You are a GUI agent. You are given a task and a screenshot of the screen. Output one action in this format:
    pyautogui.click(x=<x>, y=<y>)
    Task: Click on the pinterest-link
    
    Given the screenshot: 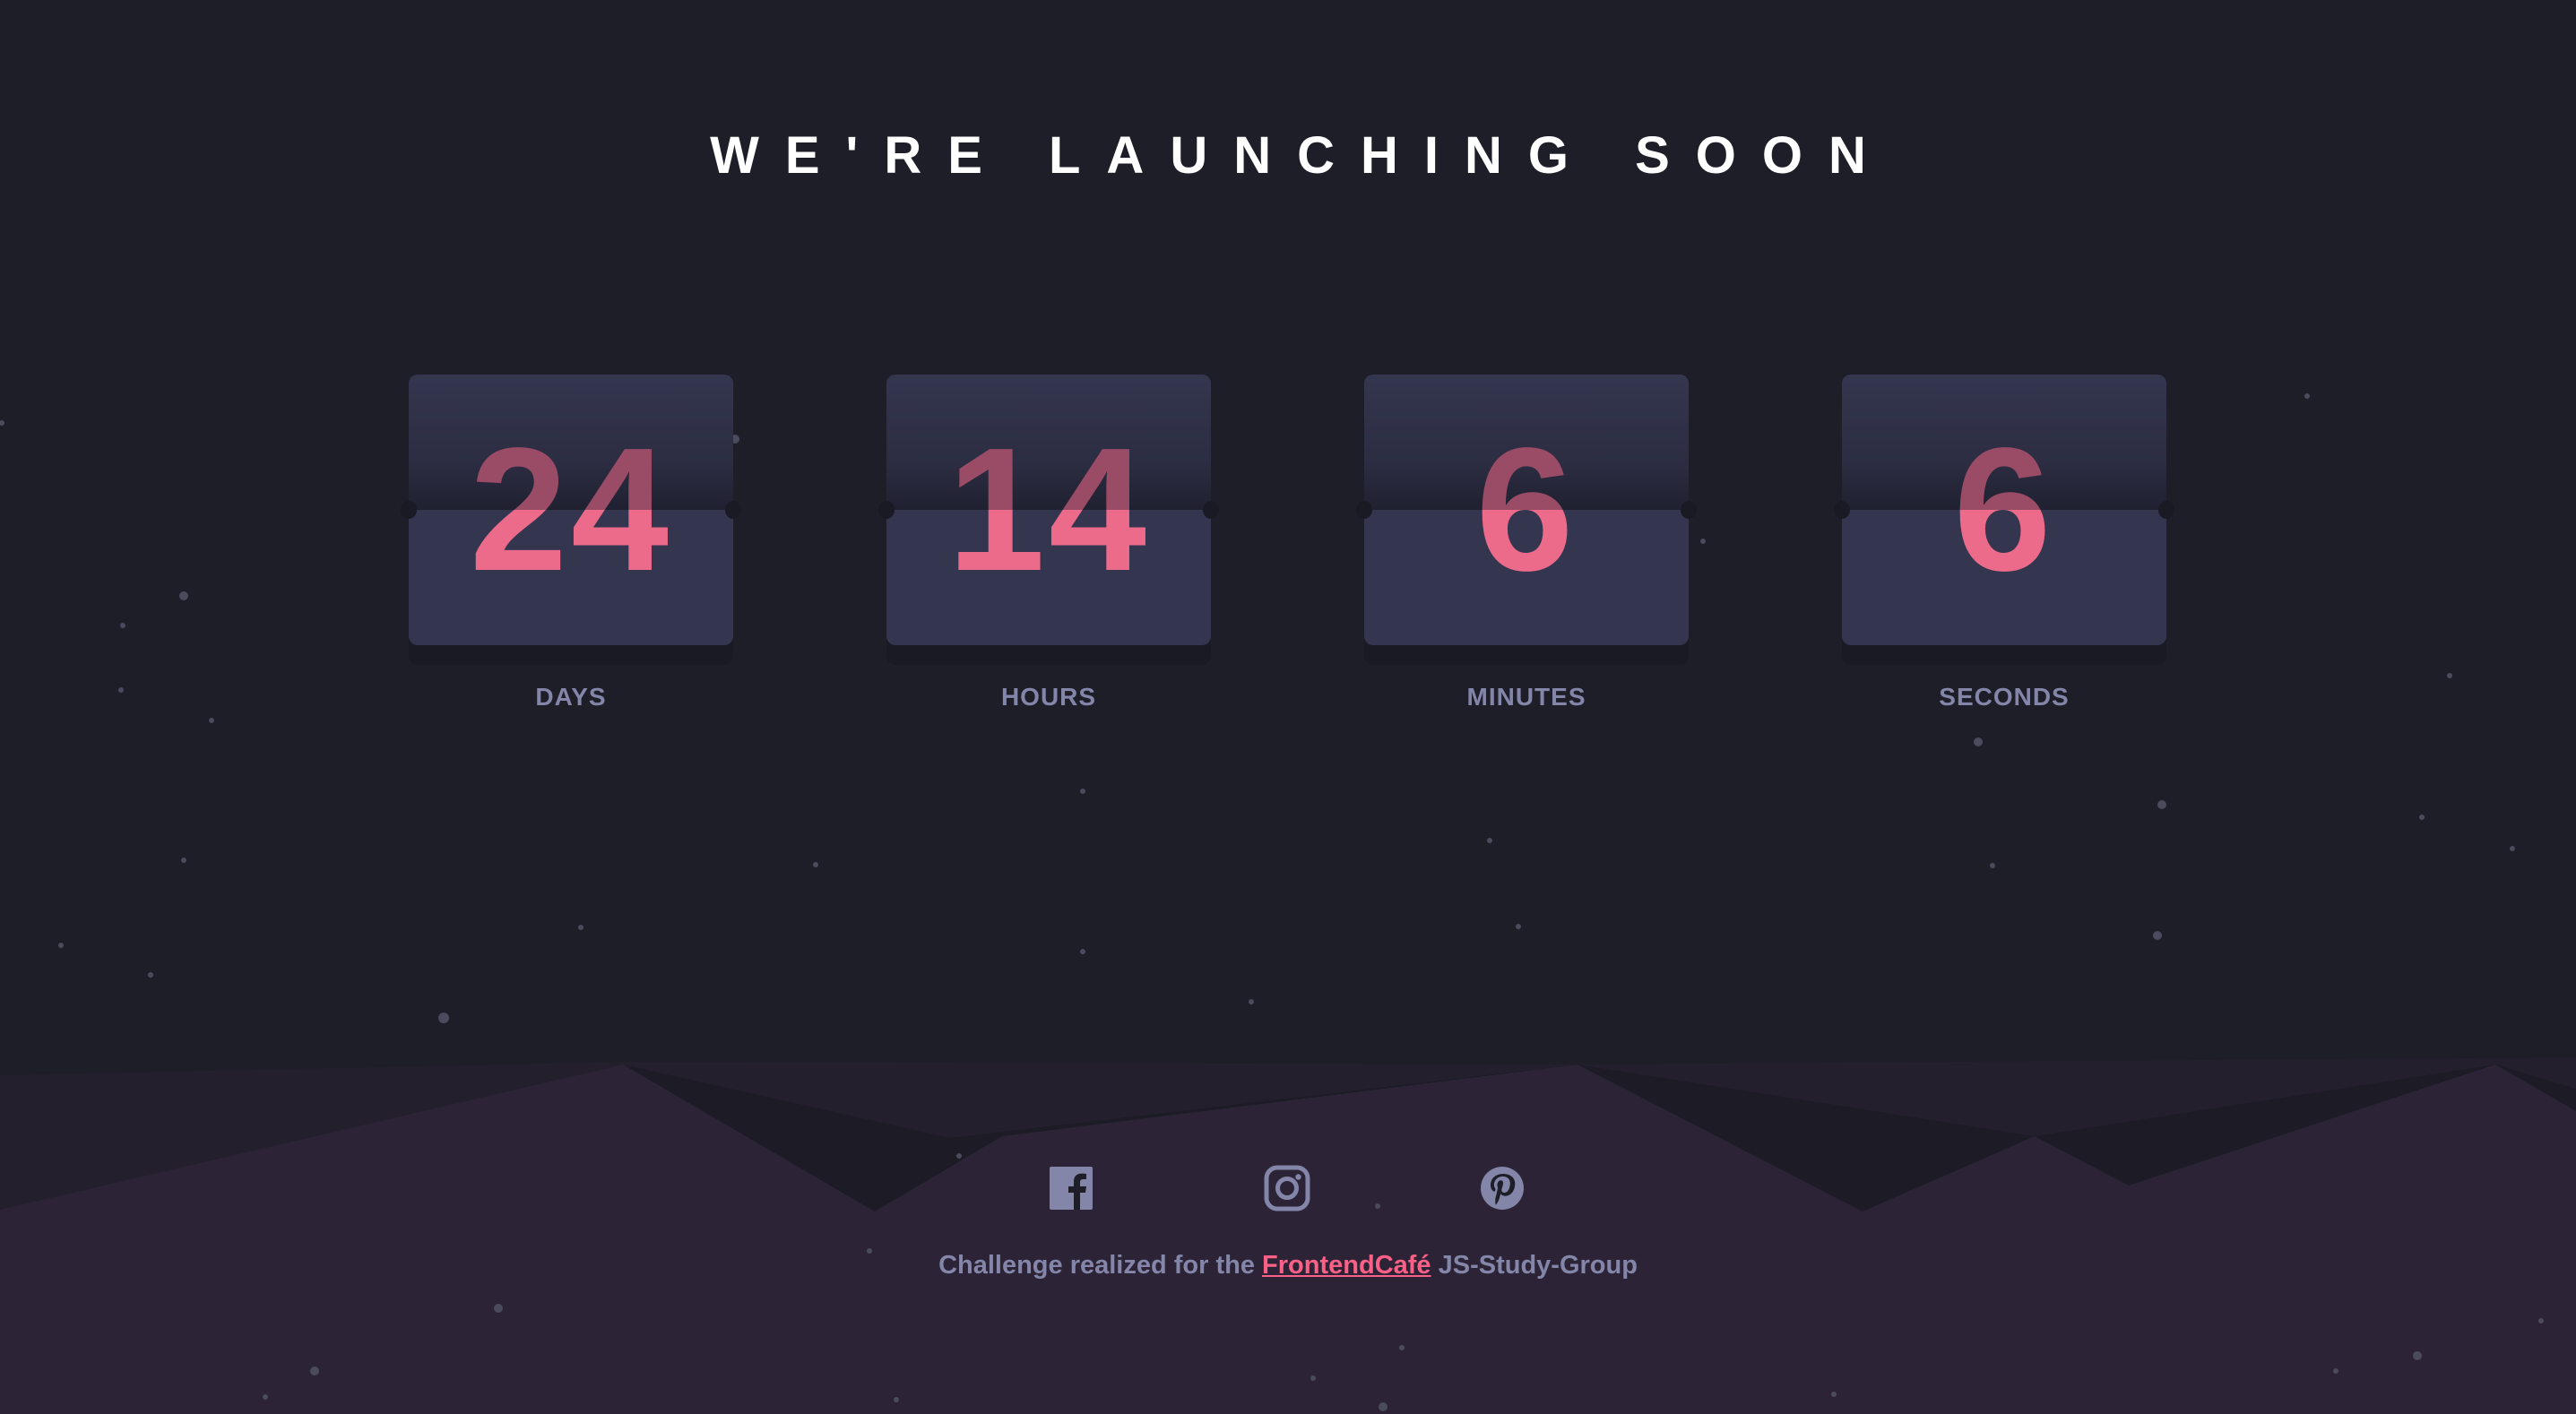 What is the action you would take?
    pyautogui.click(x=1502, y=1188)
    